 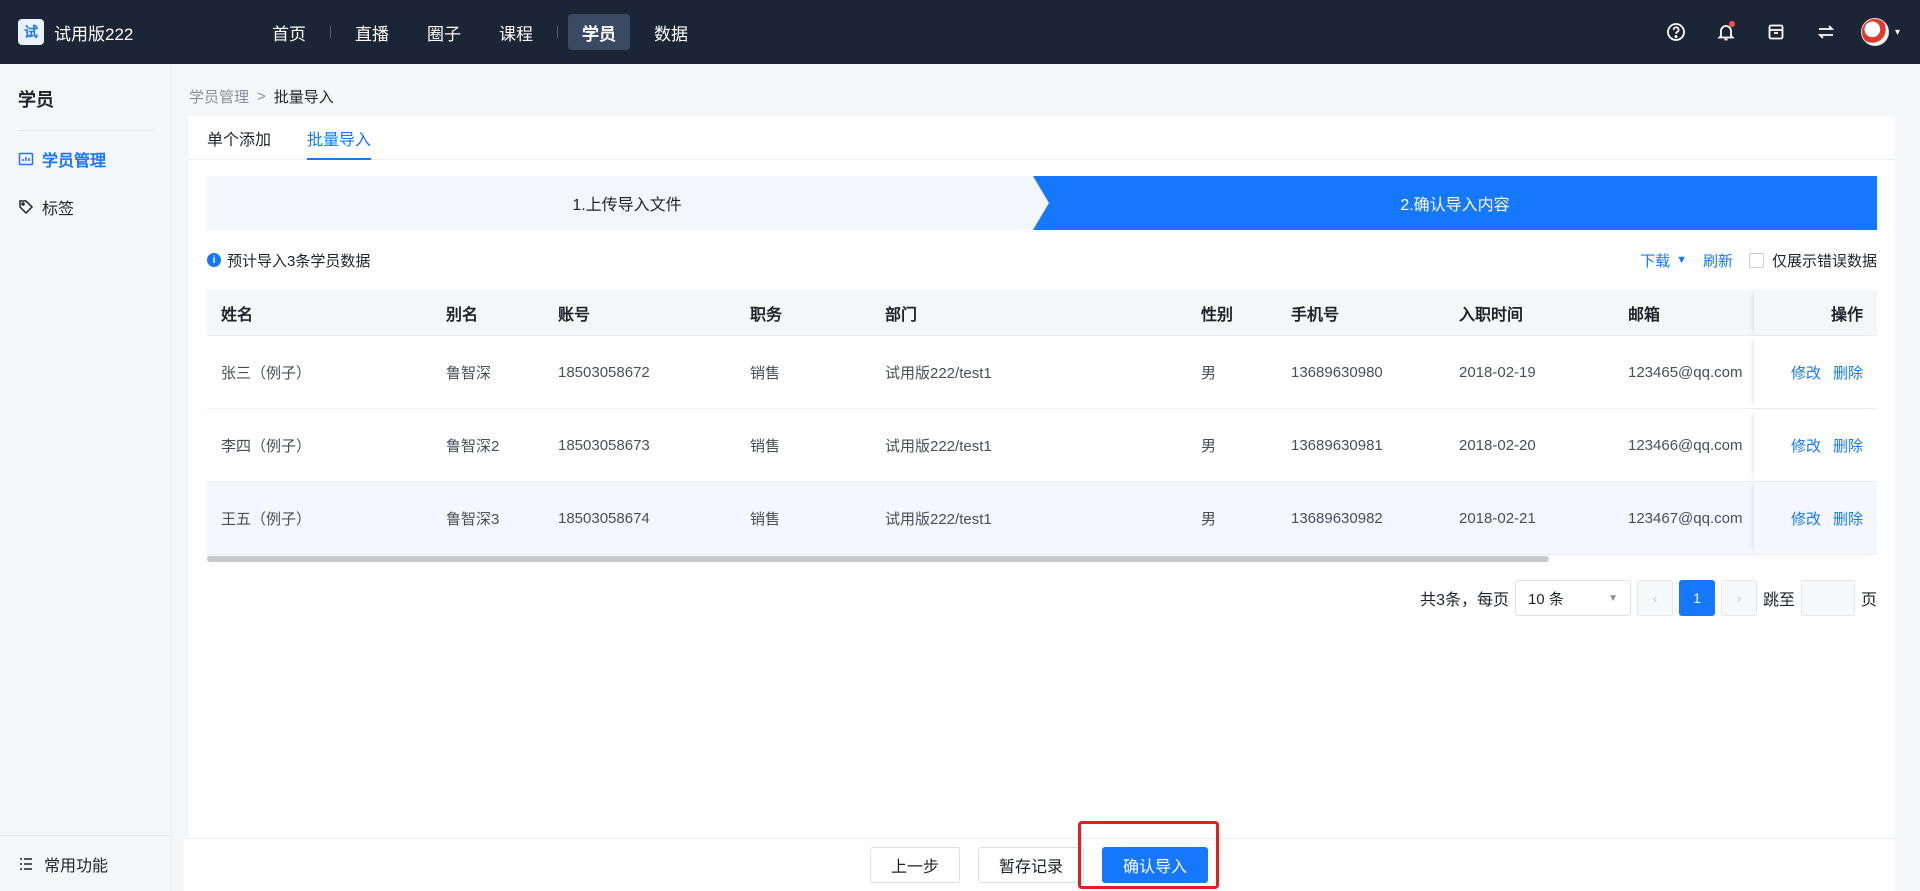 What do you see at coordinates (1337, 518) in the screenshot?
I see `cell-phone: 13689630982` at bounding box center [1337, 518].